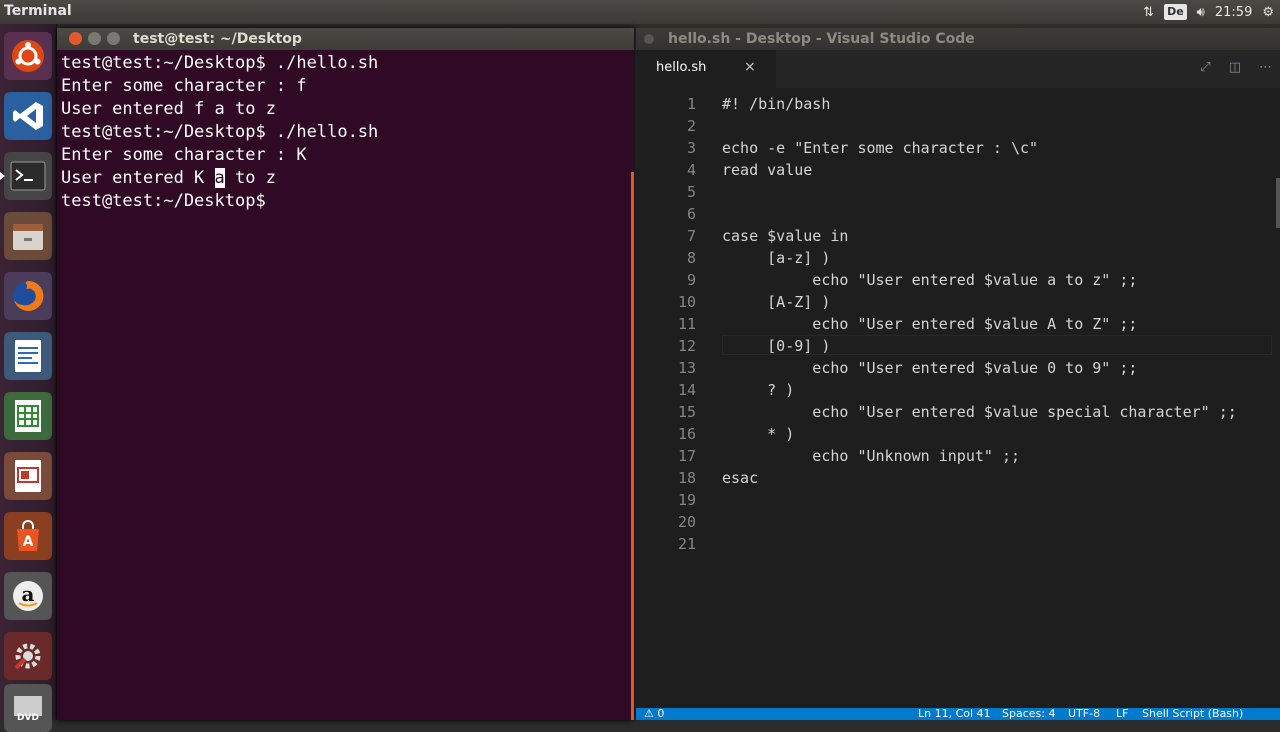 This screenshot has height=732, width=1280. Describe the element at coordinates (686, 368) in the screenshot. I see `line-number: 13` at that location.